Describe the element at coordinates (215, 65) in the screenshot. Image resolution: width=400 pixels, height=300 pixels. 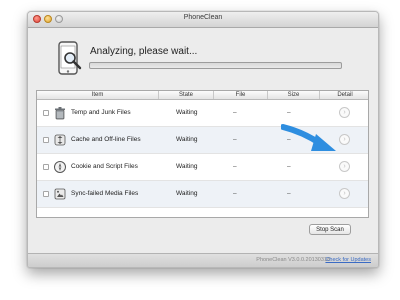
I see `scan-progress-bar` at that location.